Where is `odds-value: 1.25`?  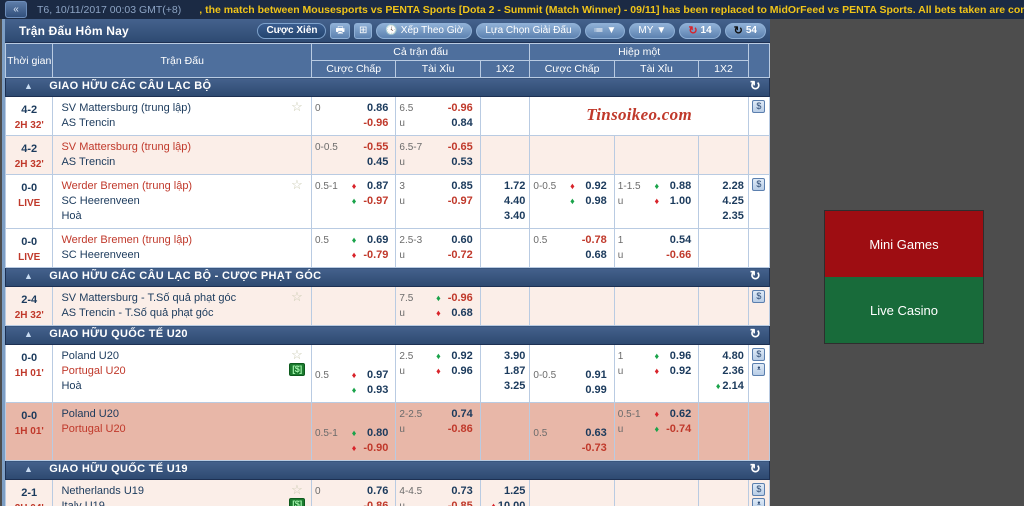 odds-value: 1.25 is located at coordinates (504, 491).